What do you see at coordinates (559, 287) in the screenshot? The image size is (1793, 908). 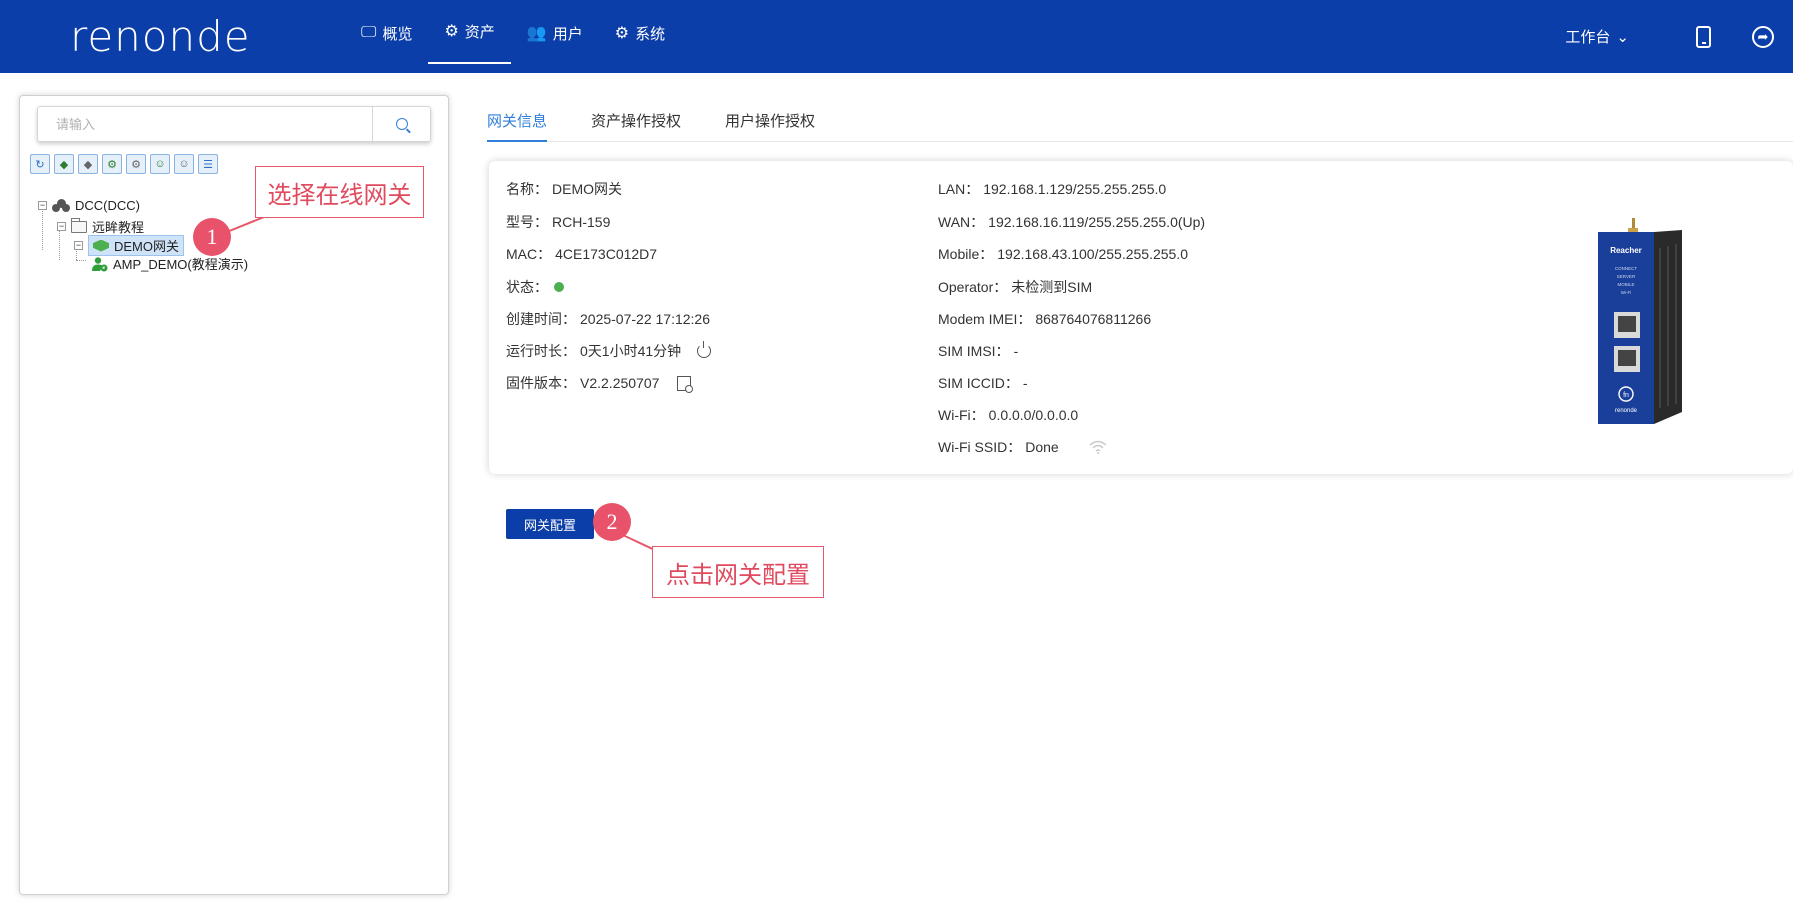 I see `online-status-dot` at bounding box center [559, 287].